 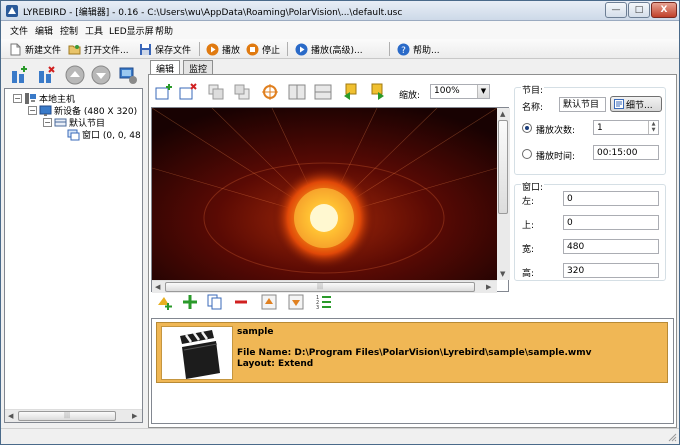 I want to click on remove-device-icon, so click(x=47, y=75).